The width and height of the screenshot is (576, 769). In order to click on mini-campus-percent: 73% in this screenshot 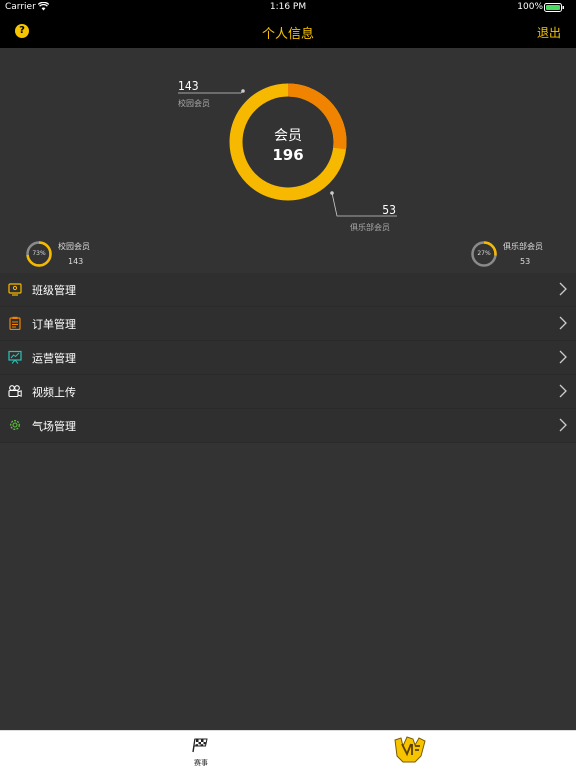, I will do `click(39, 253)`.